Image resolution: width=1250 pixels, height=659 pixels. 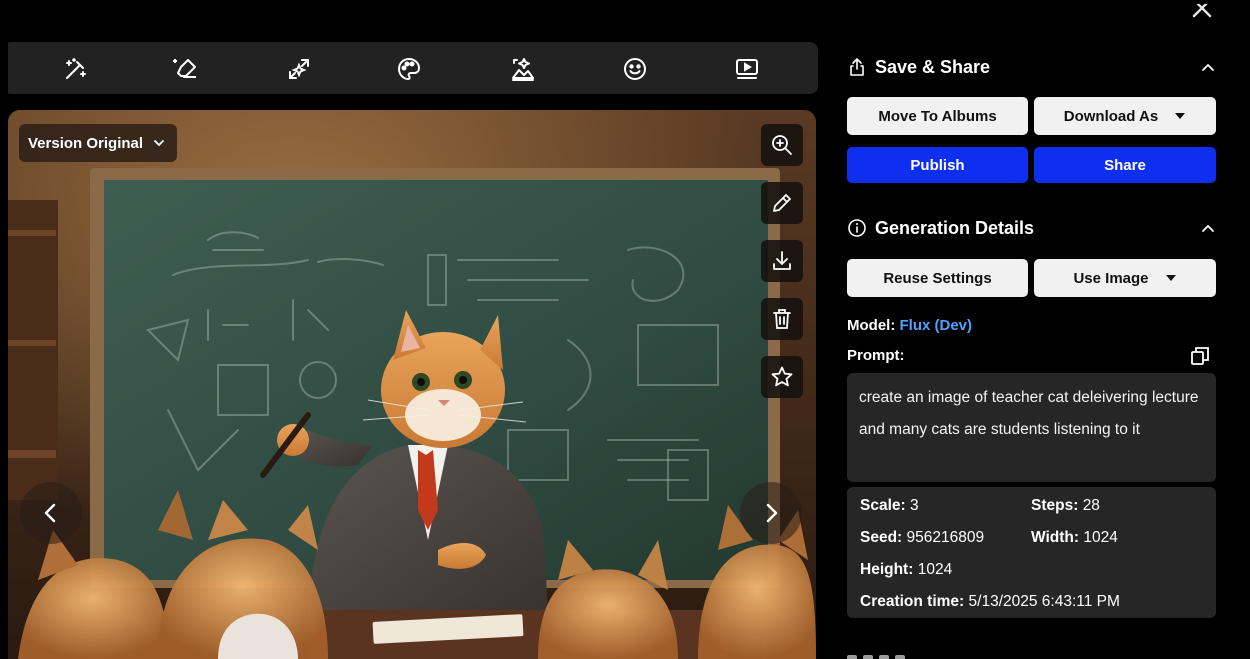 I want to click on expand-icon, so click(x=299, y=69).